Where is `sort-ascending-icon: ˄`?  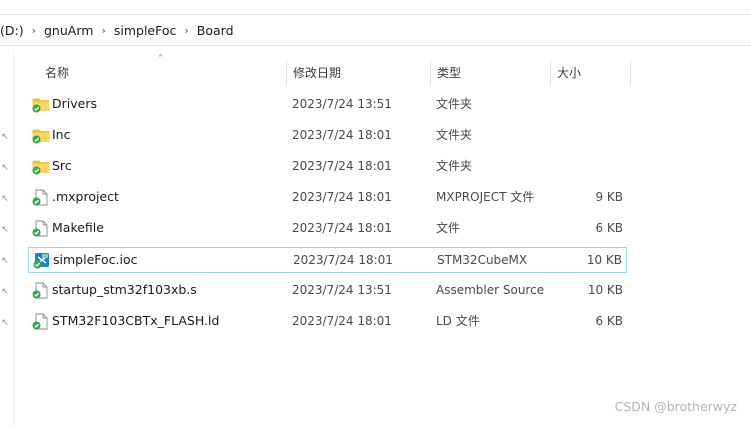
sort-ascending-icon: ˄ is located at coordinates (160, 59).